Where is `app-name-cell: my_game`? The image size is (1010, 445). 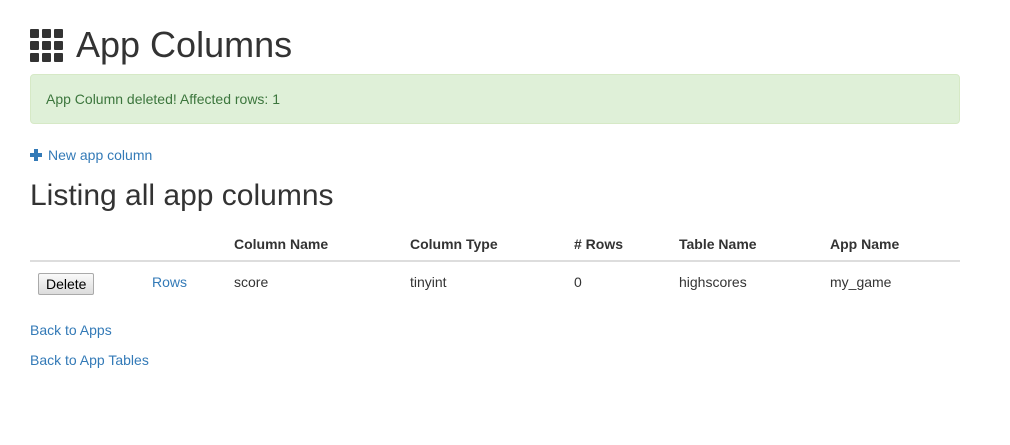 app-name-cell: my_game is located at coordinates (861, 282).